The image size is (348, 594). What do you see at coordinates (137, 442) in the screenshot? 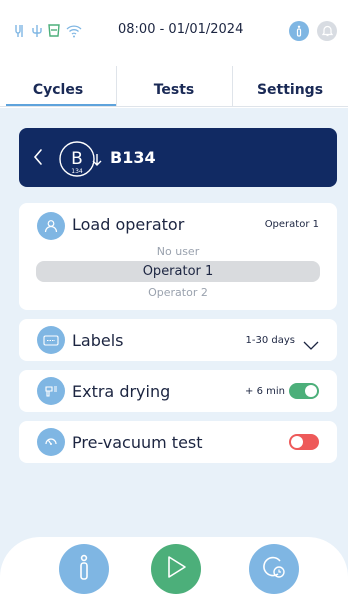
I see `pre-vacuum-label: Pre-vacuum test` at bounding box center [137, 442].